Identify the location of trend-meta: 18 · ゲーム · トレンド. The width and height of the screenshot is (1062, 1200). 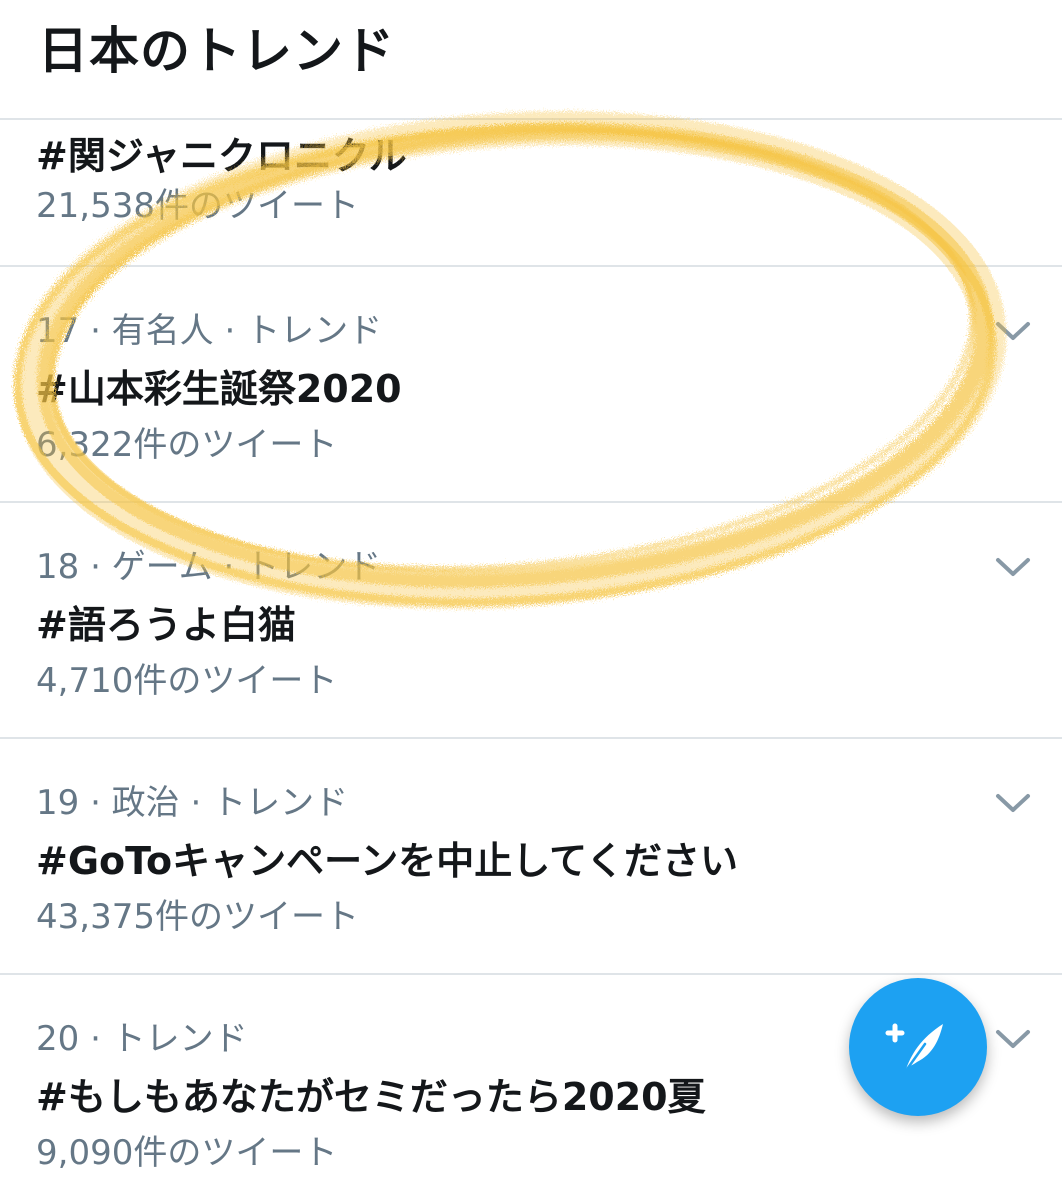
(209, 567).